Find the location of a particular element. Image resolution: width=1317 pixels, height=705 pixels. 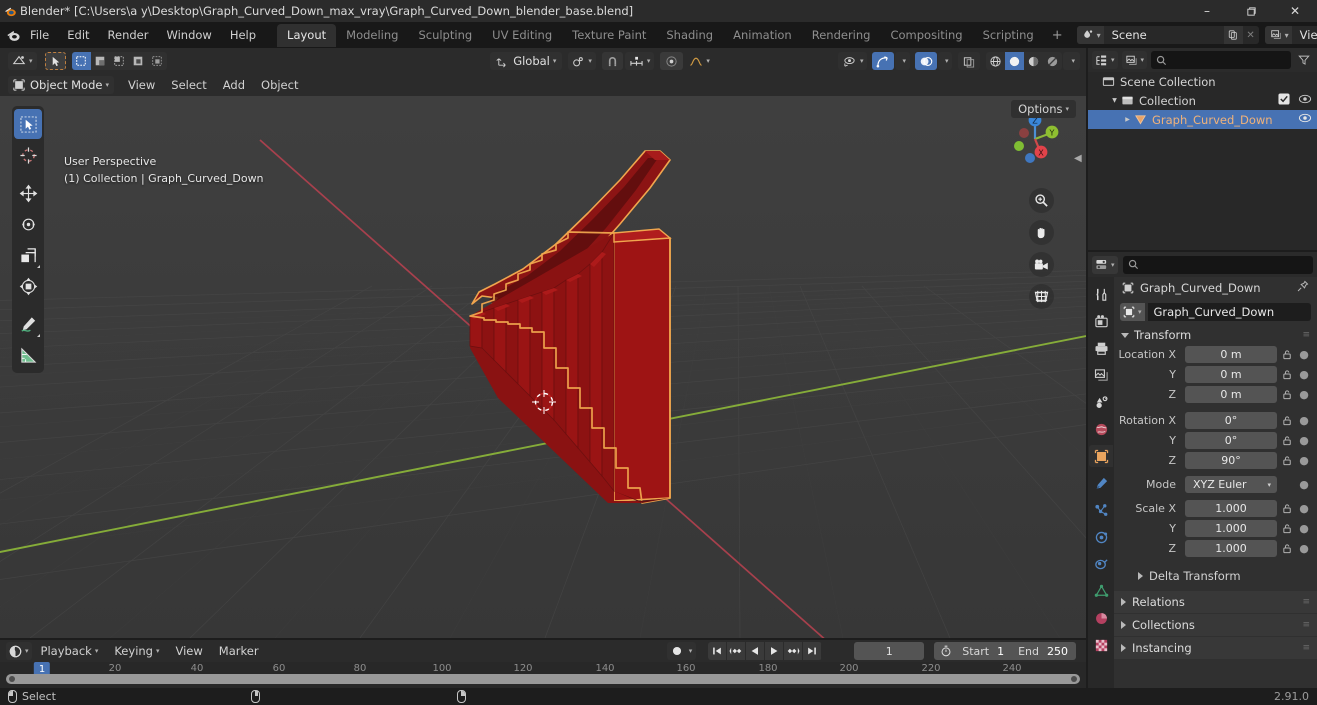

scene-datablock: ▾ Scene ✕ is located at coordinates (1167, 35).